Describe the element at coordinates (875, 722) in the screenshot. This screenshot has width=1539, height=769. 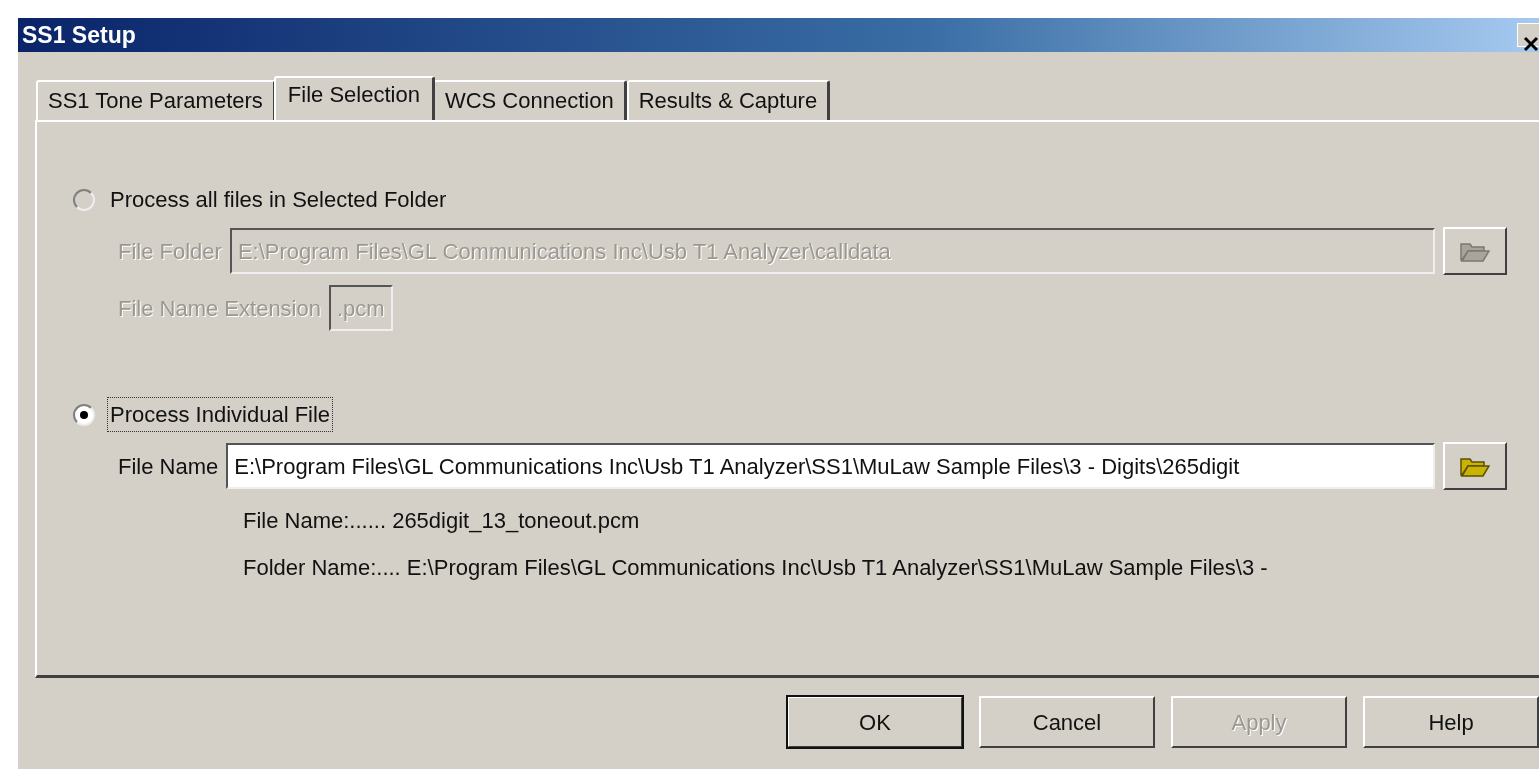
I see `dialog-button: OK` at that location.